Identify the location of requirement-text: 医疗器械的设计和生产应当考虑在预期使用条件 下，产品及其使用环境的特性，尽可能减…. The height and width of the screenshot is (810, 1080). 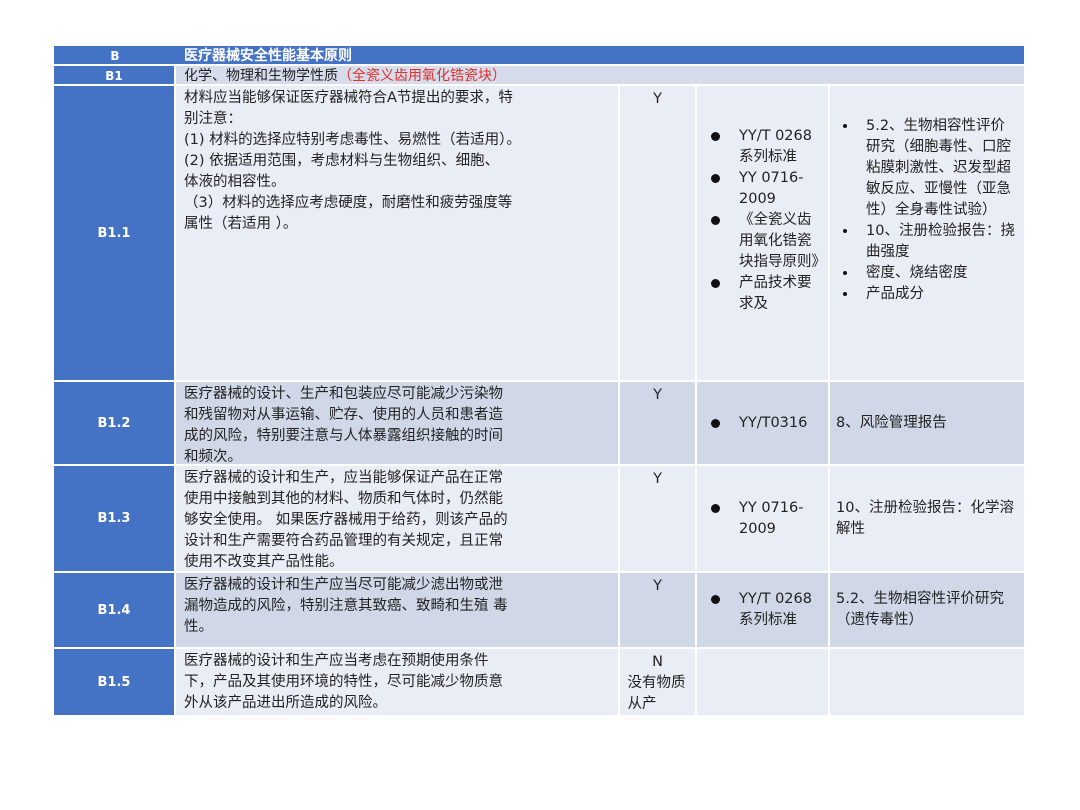
(398, 682).